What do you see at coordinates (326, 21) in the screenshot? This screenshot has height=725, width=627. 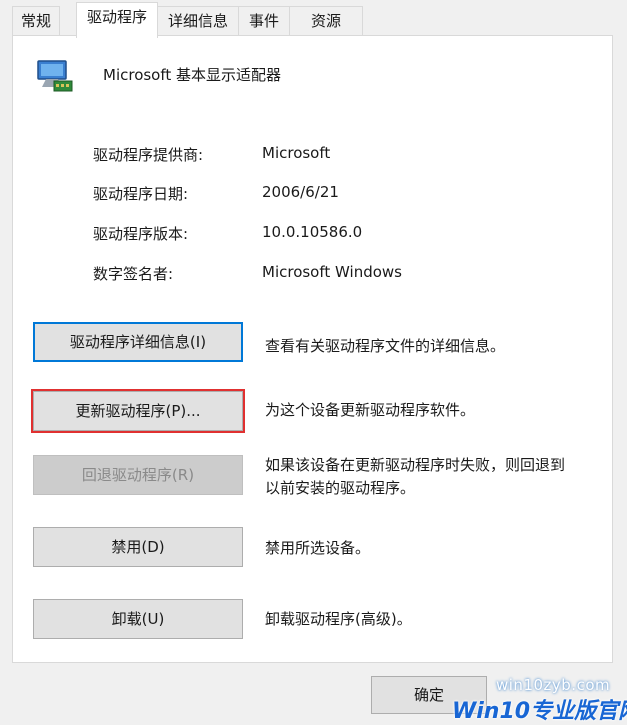 I see `tab-resources: 资源` at bounding box center [326, 21].